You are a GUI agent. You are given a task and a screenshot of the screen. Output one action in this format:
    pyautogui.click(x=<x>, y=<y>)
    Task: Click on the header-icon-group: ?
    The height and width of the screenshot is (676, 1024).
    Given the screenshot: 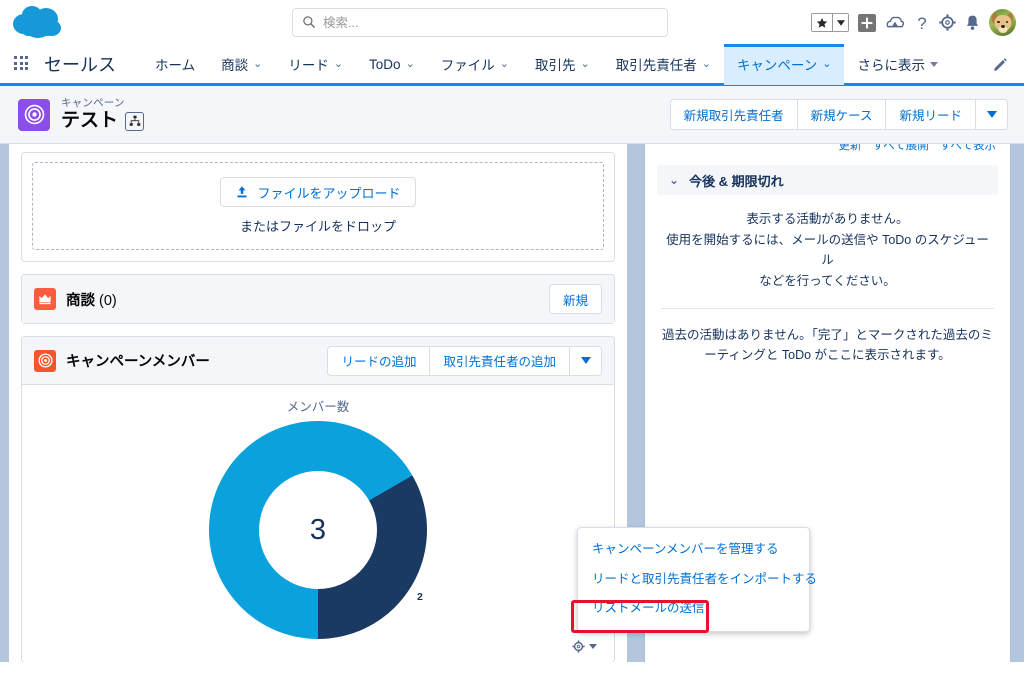 What is the action you would take?
    pyautogui.click(x=913, y=22)
    